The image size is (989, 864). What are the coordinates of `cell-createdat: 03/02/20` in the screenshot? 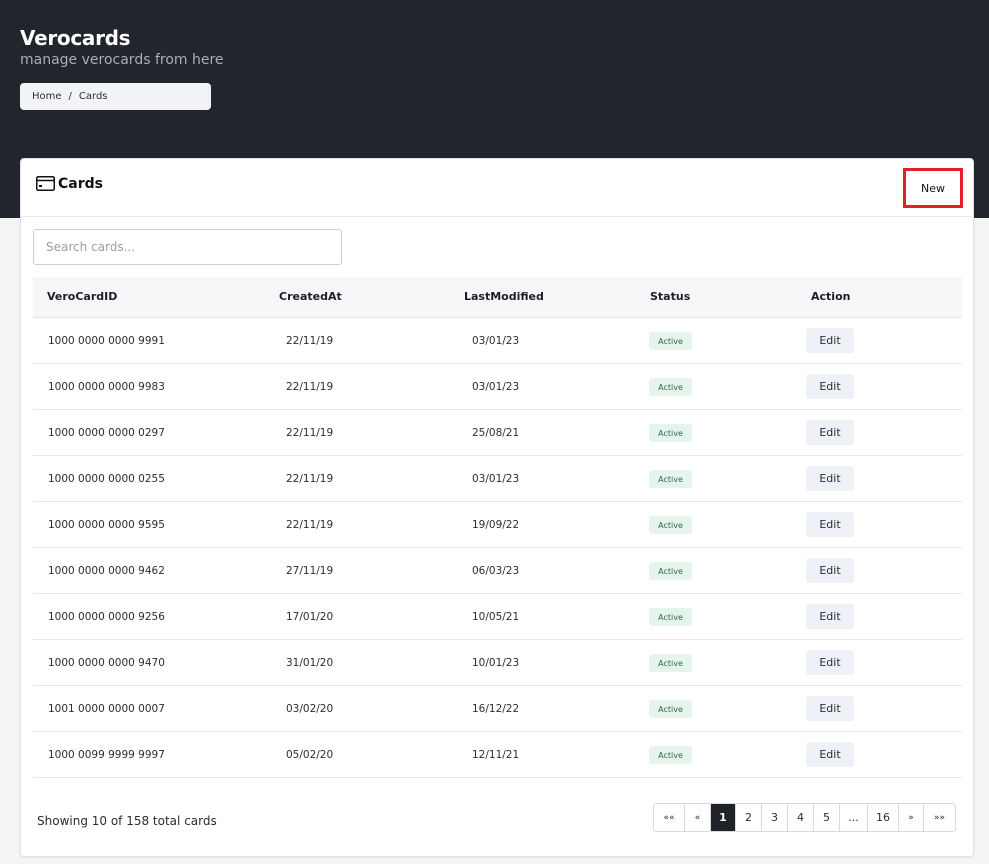 It's located at (310, 709).